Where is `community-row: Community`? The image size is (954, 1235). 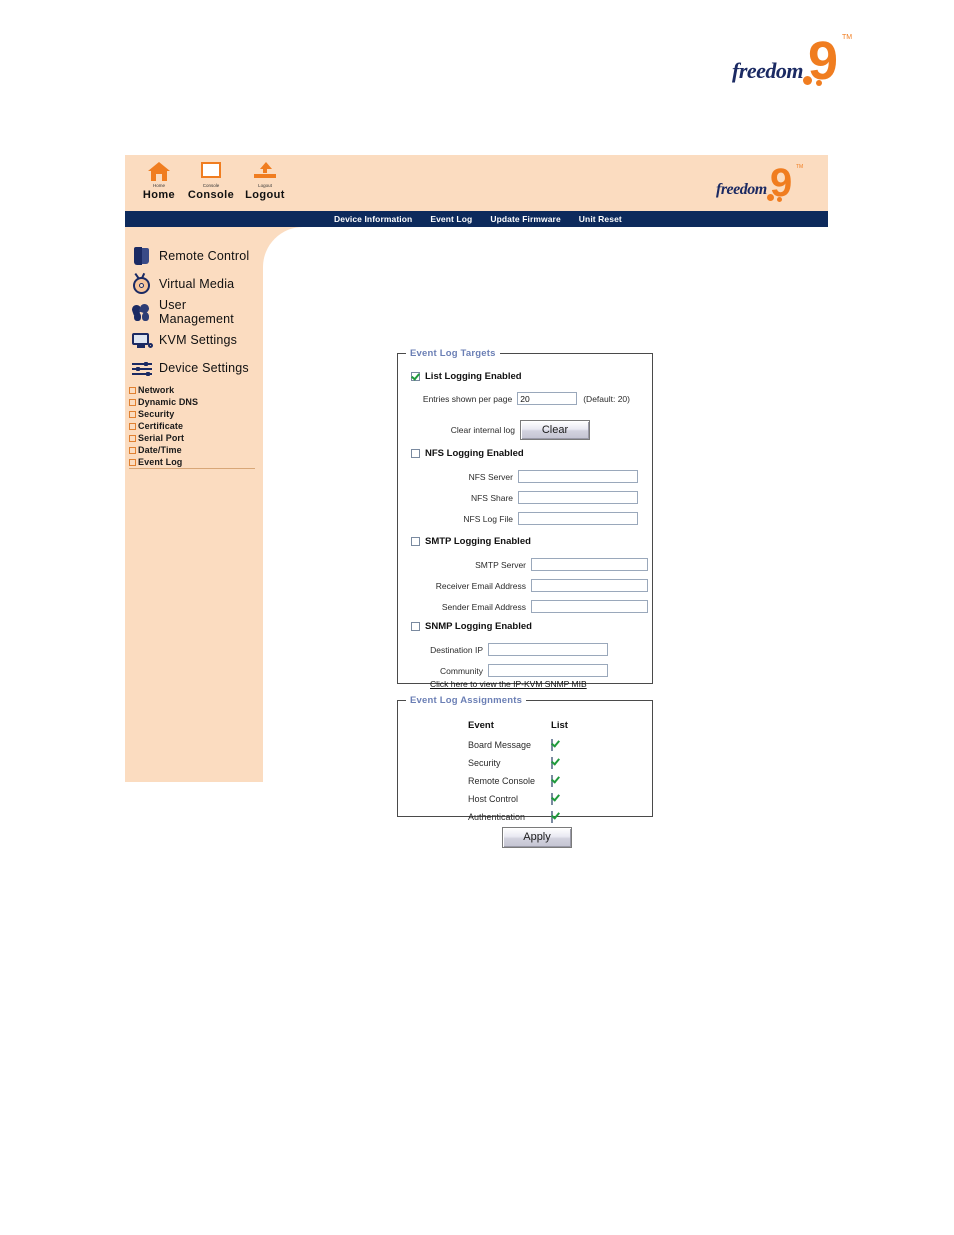
community-row: Community is located at coordinates (504, 670).